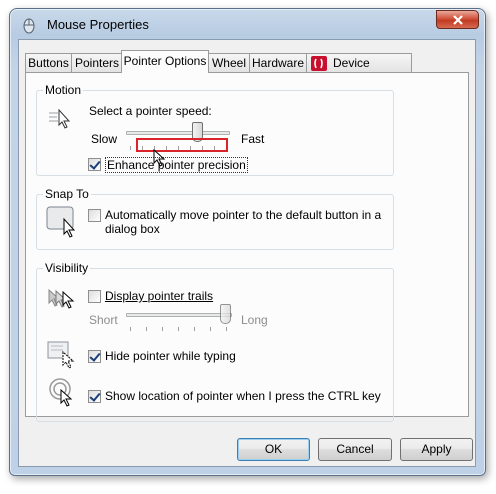  Describe the element at coordinates (61, 392) in the screenshot. I see `show-location-icon` at that location.